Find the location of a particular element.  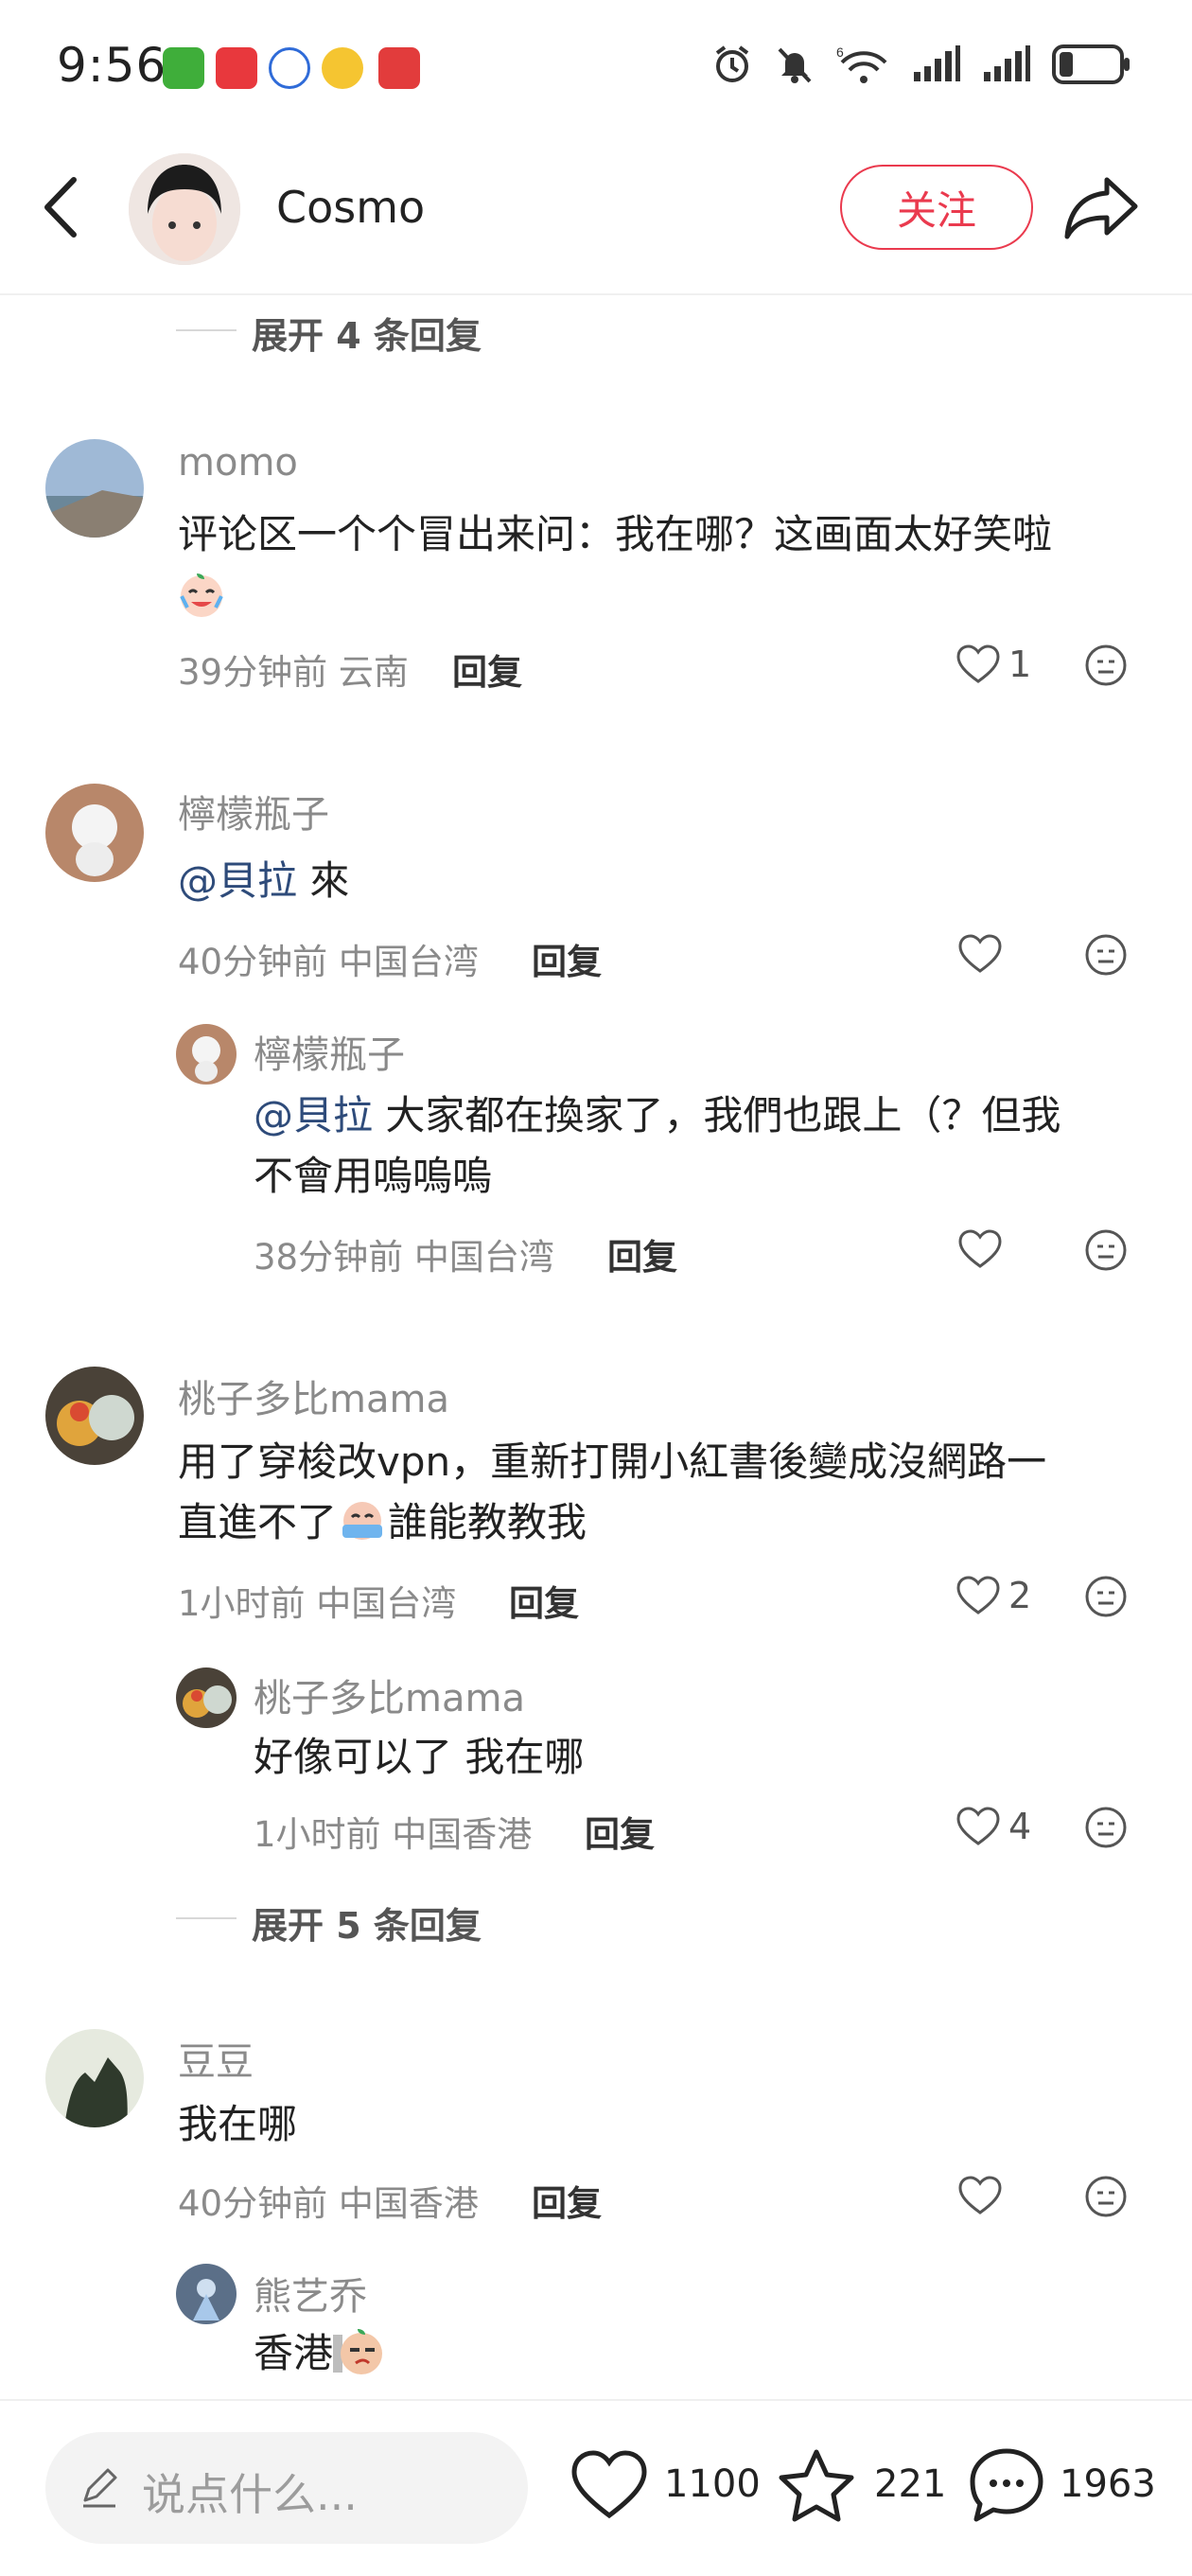

comment-total: 1963 is located at coordinates (1108, 2484).